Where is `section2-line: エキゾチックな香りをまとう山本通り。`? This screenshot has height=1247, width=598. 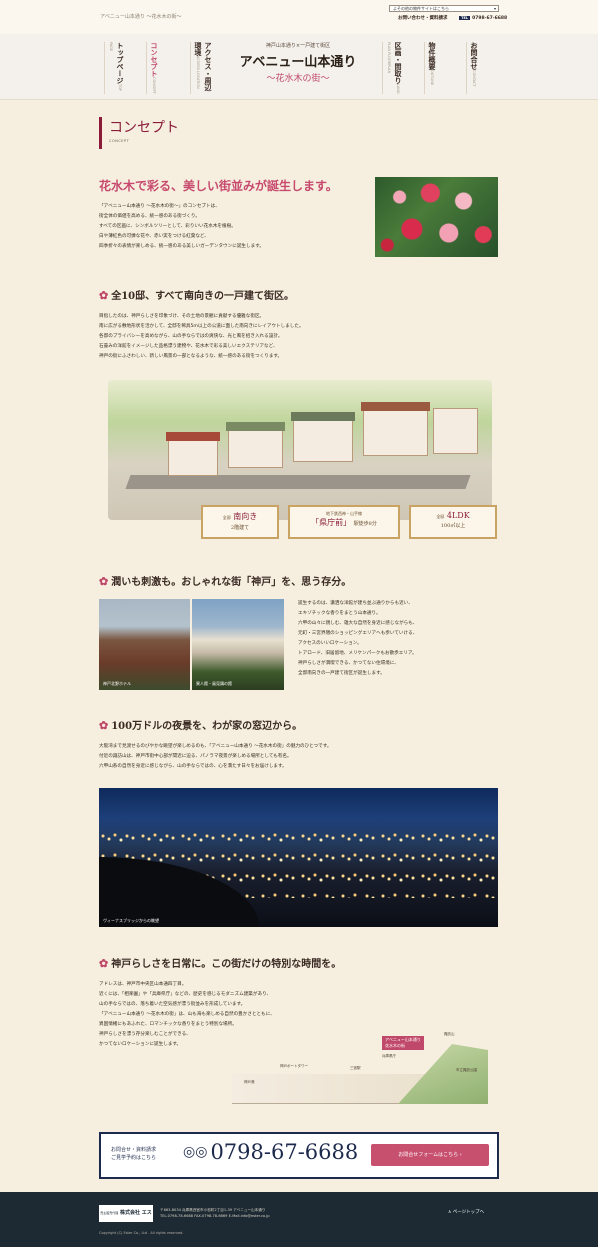 section2-line: エキゾチックな香りをまとう山本通り。 is located at coordinates (339, 613).